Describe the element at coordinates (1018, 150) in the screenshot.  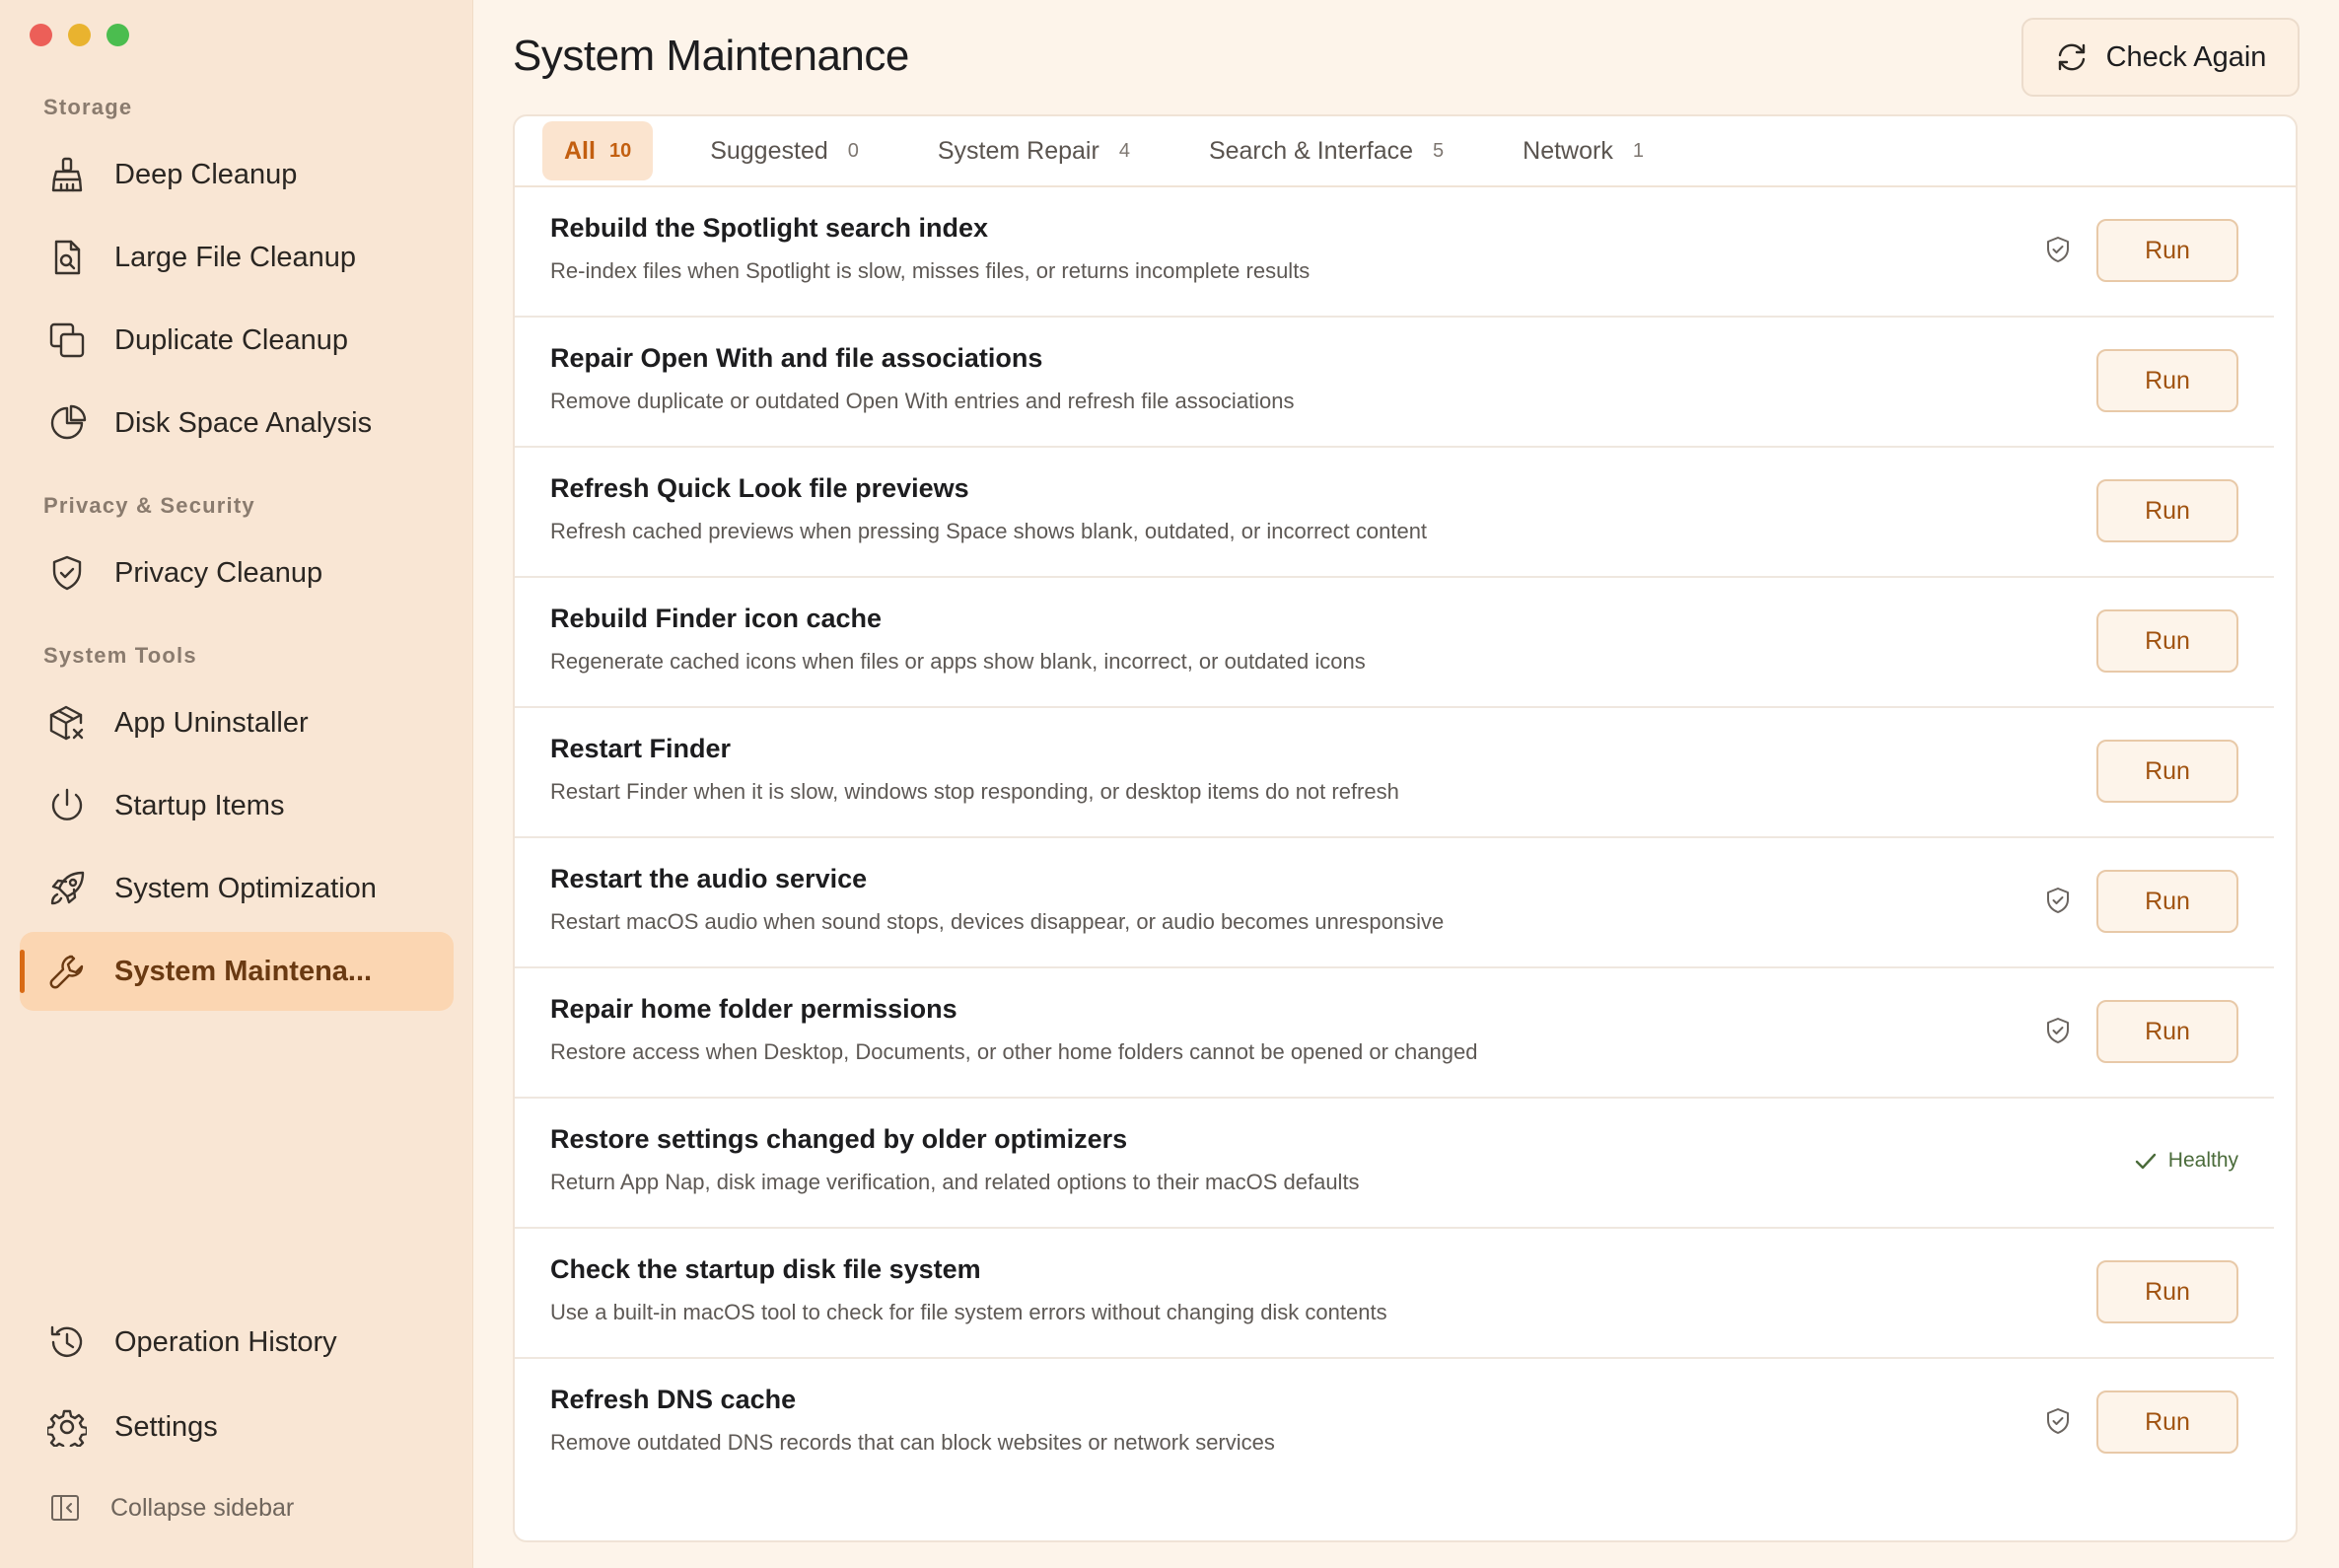
I see `tab-label: System Repair` at that location.